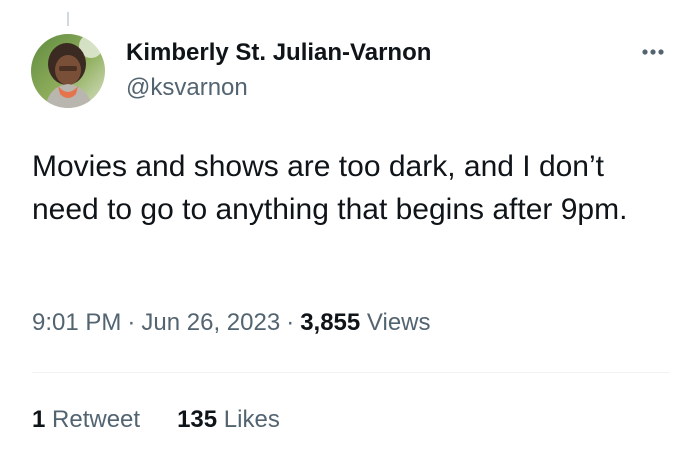  I want to click on retweets-stat: 1 Retweet, so click(86, 420).